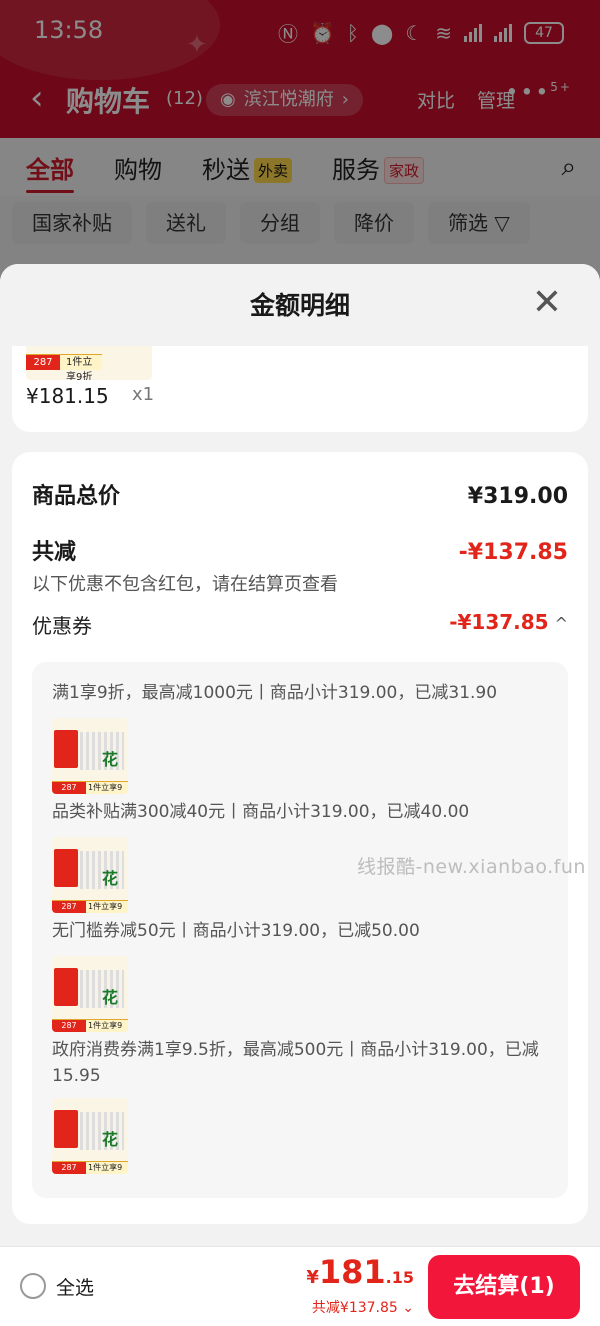 The image size is (600, 1326). Describe the element at coordinates (67, 396) in the screenshot. I see `product-price: ¥181.15` at that location.